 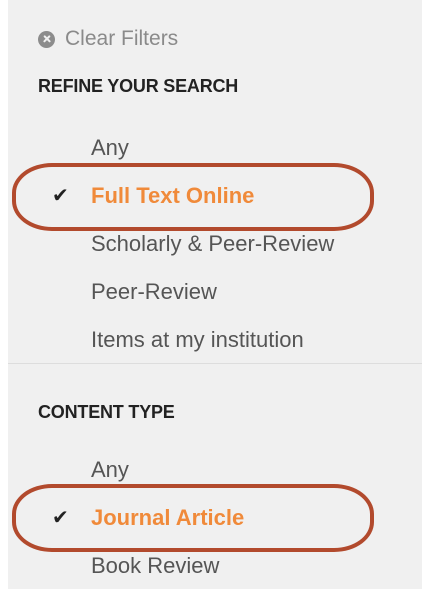 What do you see at coordinates (155, 565) in the screenshot?
I see `facet-label: Book Review` at bounding box center [155, 565].